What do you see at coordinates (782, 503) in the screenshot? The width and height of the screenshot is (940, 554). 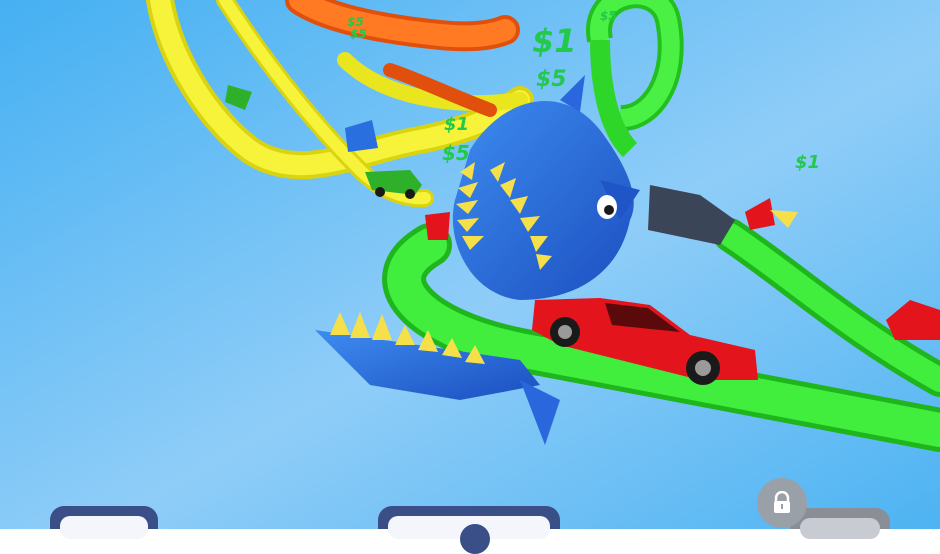 I see `lock-icon` at bounding box center [782, 503].